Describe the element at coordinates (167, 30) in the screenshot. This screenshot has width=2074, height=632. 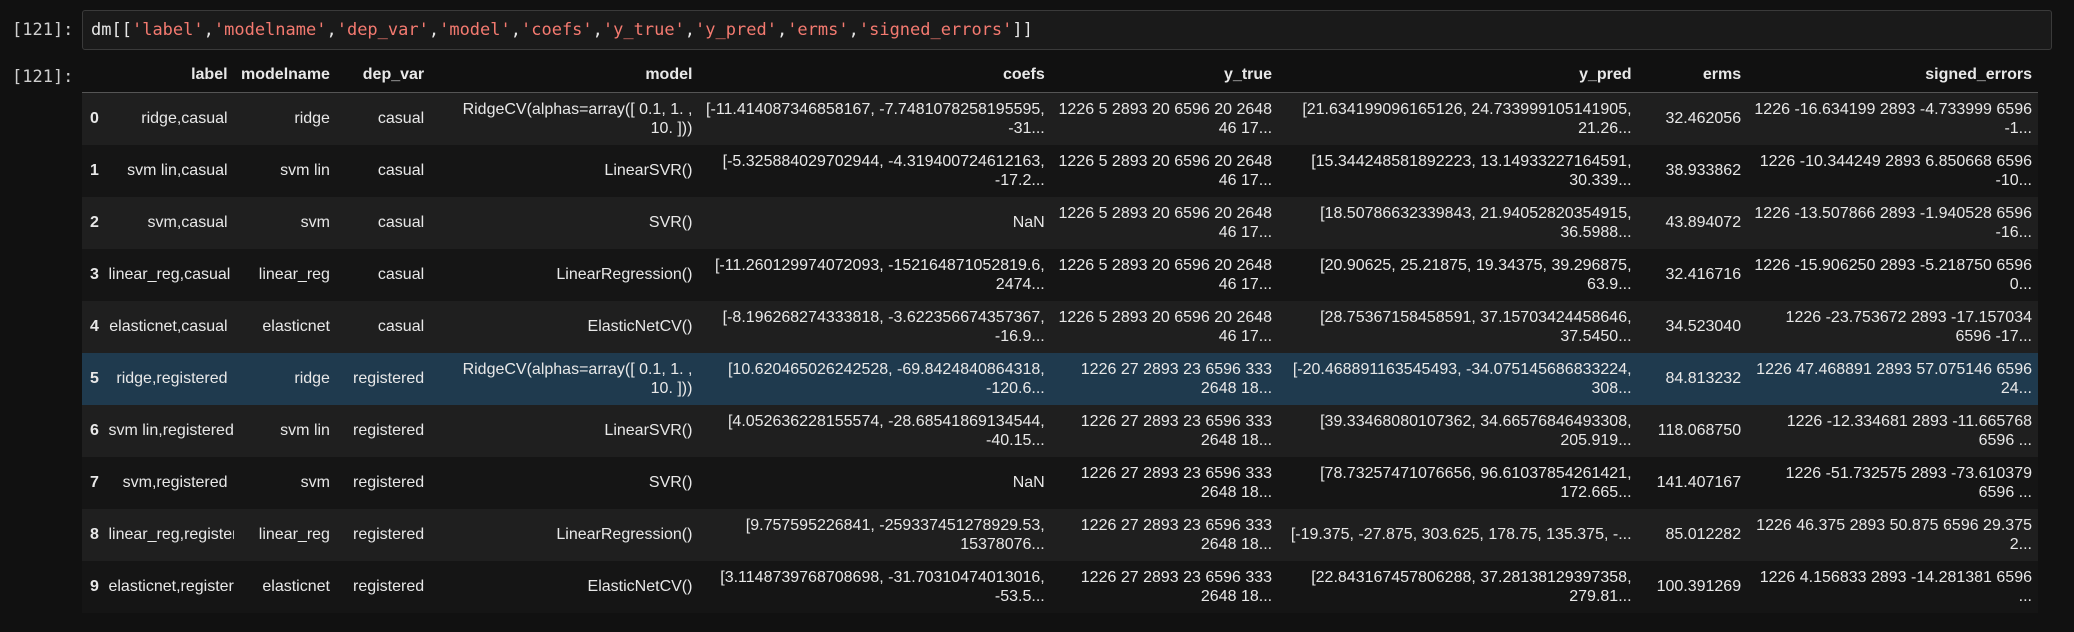
I see `code-string-literal: 'label'` at that location.